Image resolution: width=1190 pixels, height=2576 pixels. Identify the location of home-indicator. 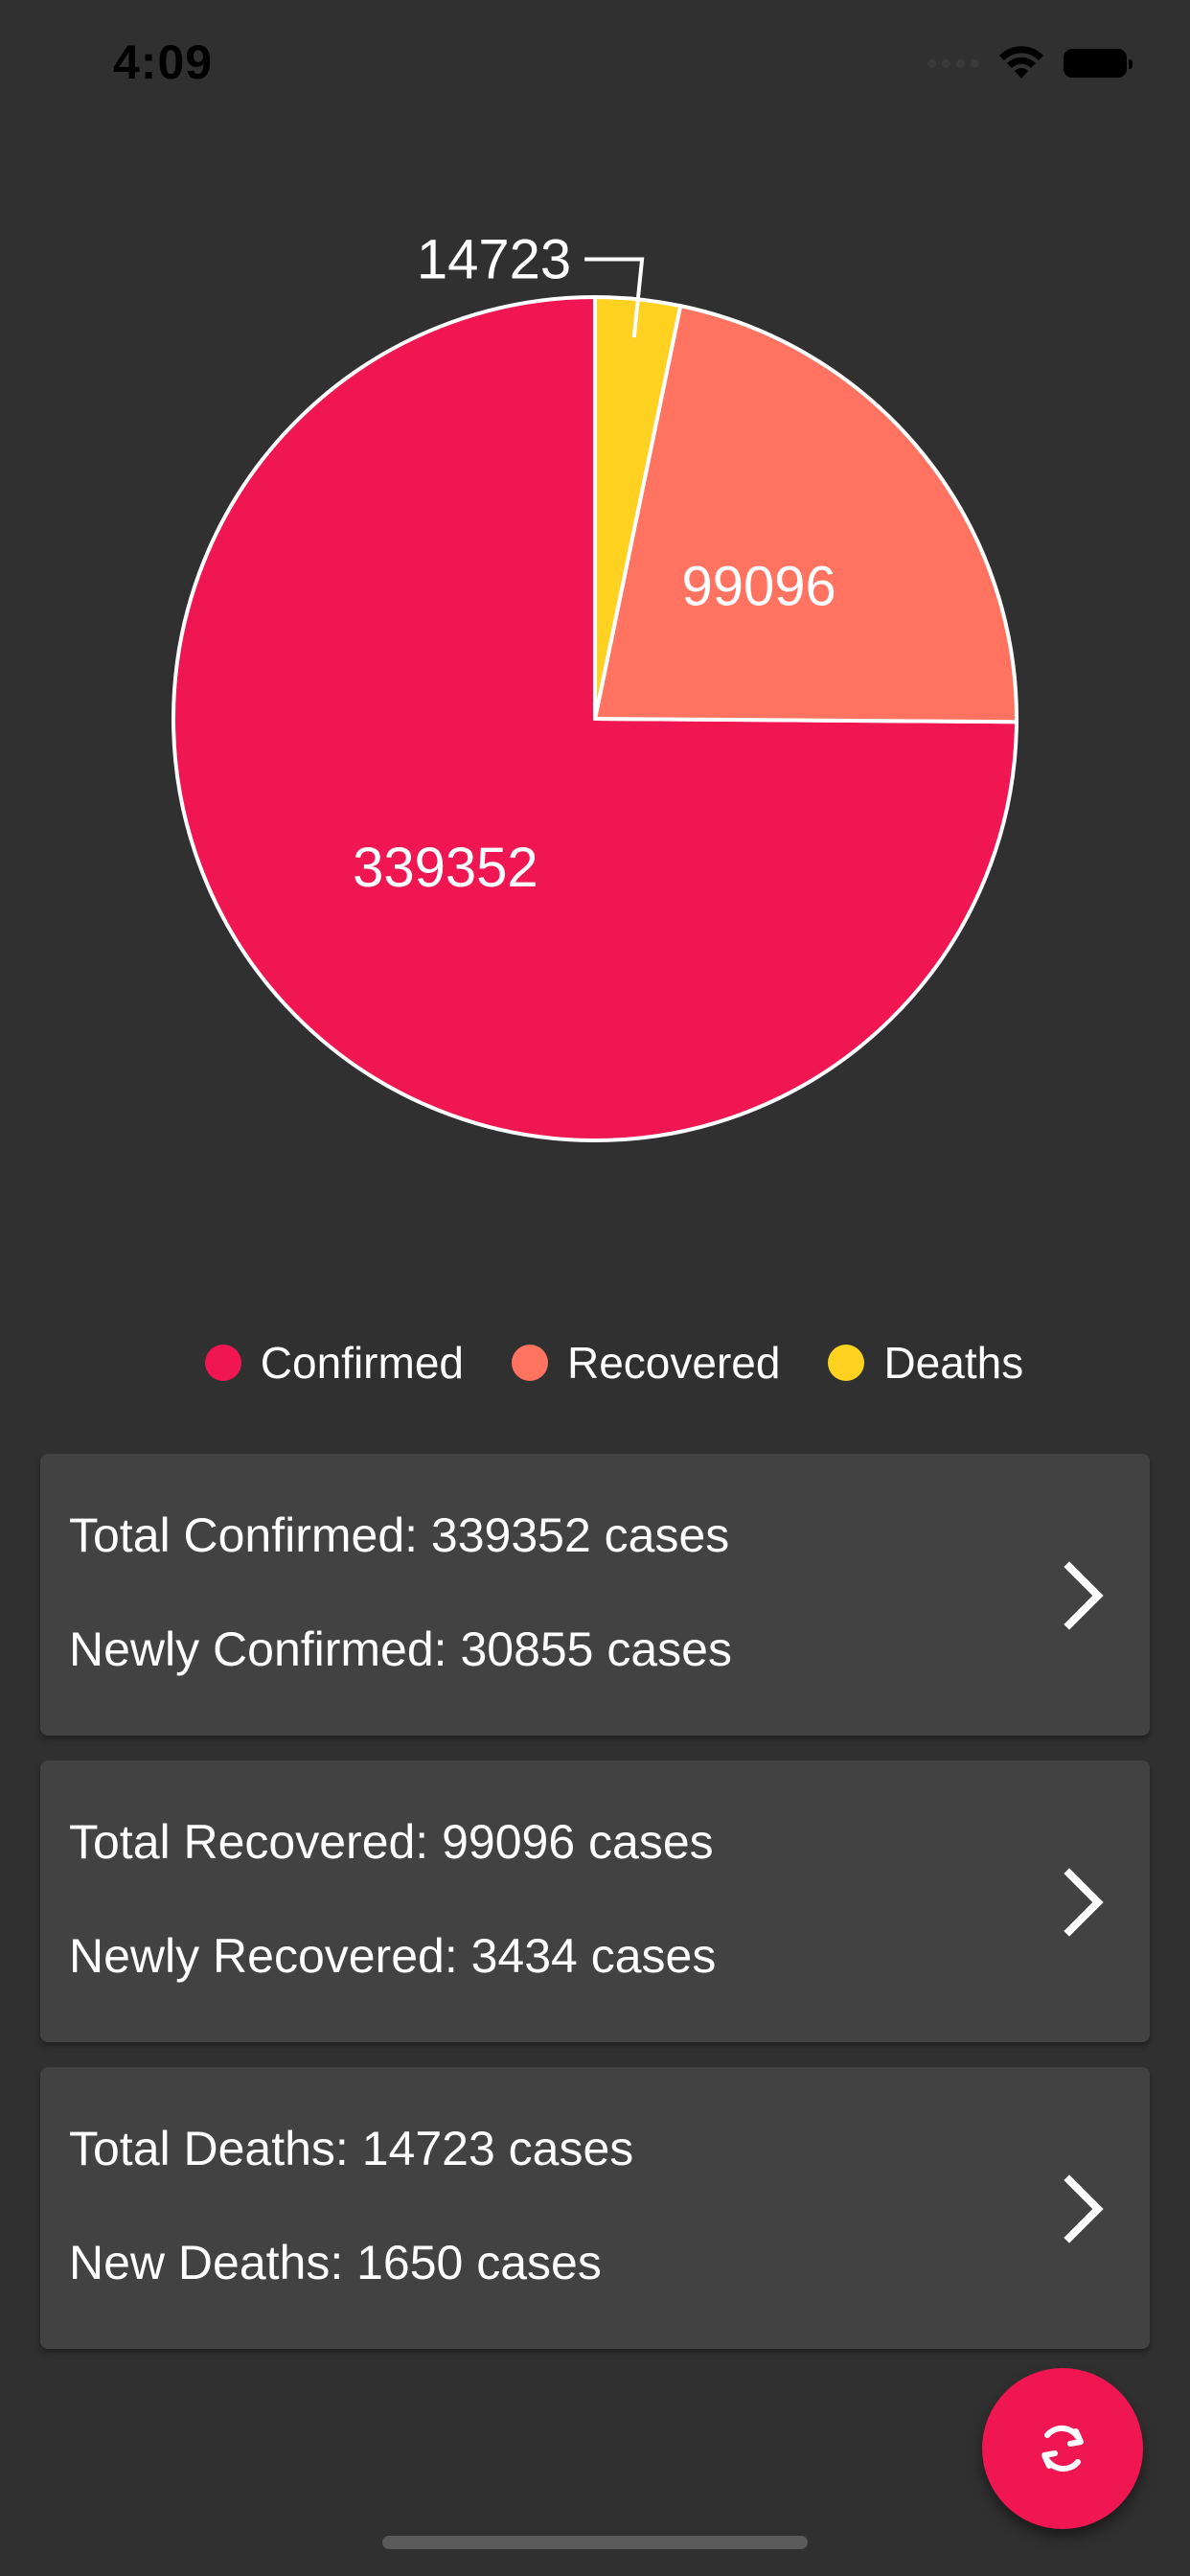
(595, 2542).